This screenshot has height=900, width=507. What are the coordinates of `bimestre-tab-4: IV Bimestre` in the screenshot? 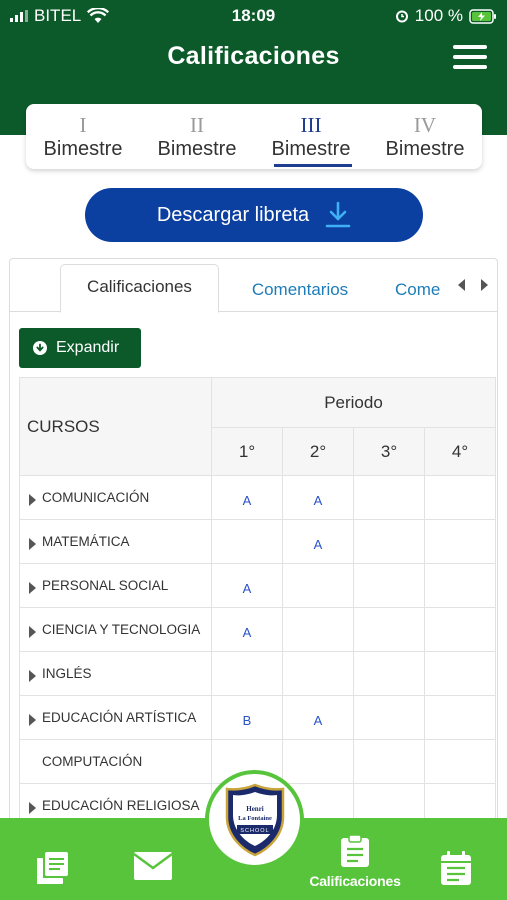 It's located at (425, 136).